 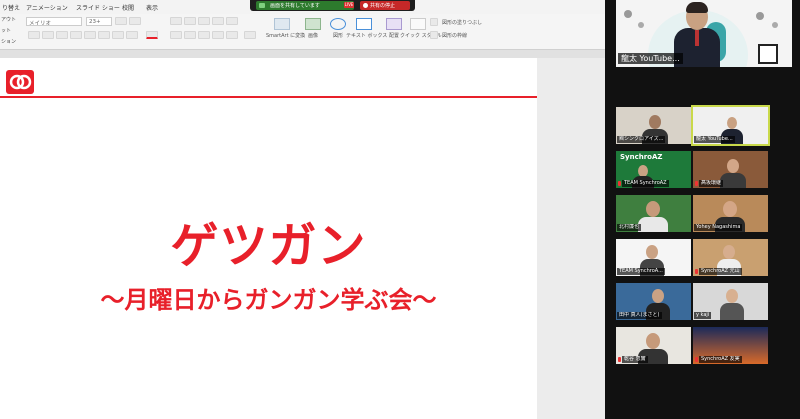 I want to click on smartart-label: SmartArt に変換, so click(x=286, y=36).